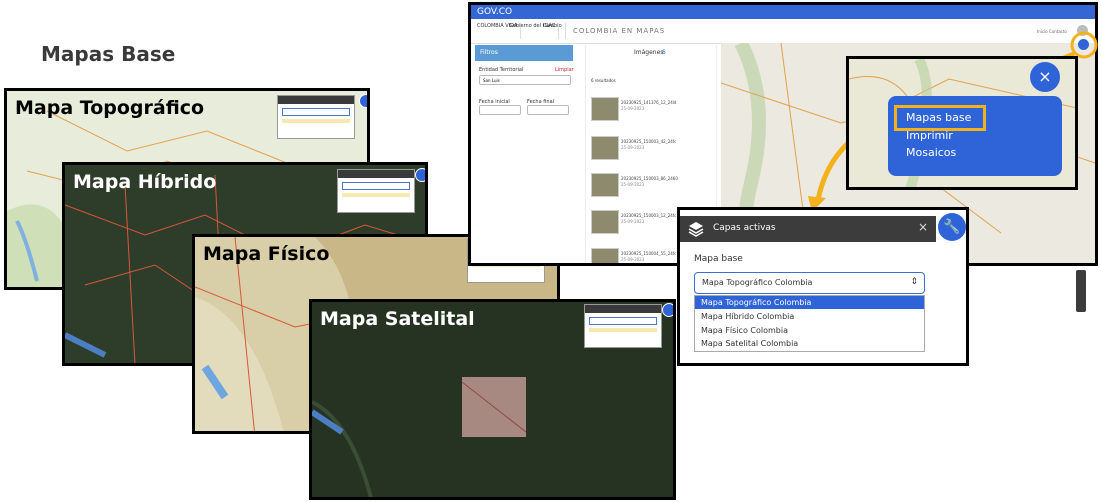 This screenshot has width=1101, height=502. I want to click on zoom-controls, so click(1081, 291).